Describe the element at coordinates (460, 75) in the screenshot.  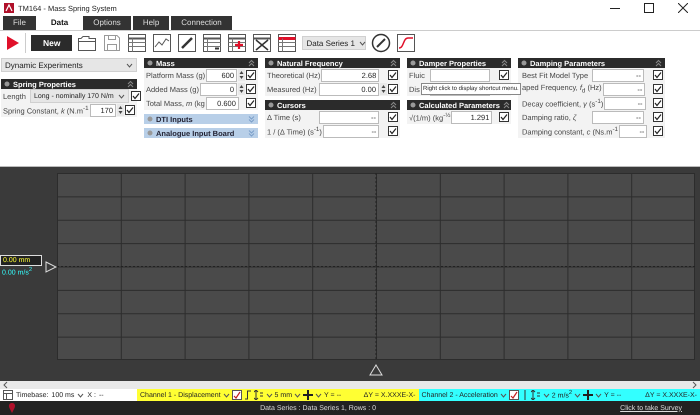
I see `input-field` at that location.